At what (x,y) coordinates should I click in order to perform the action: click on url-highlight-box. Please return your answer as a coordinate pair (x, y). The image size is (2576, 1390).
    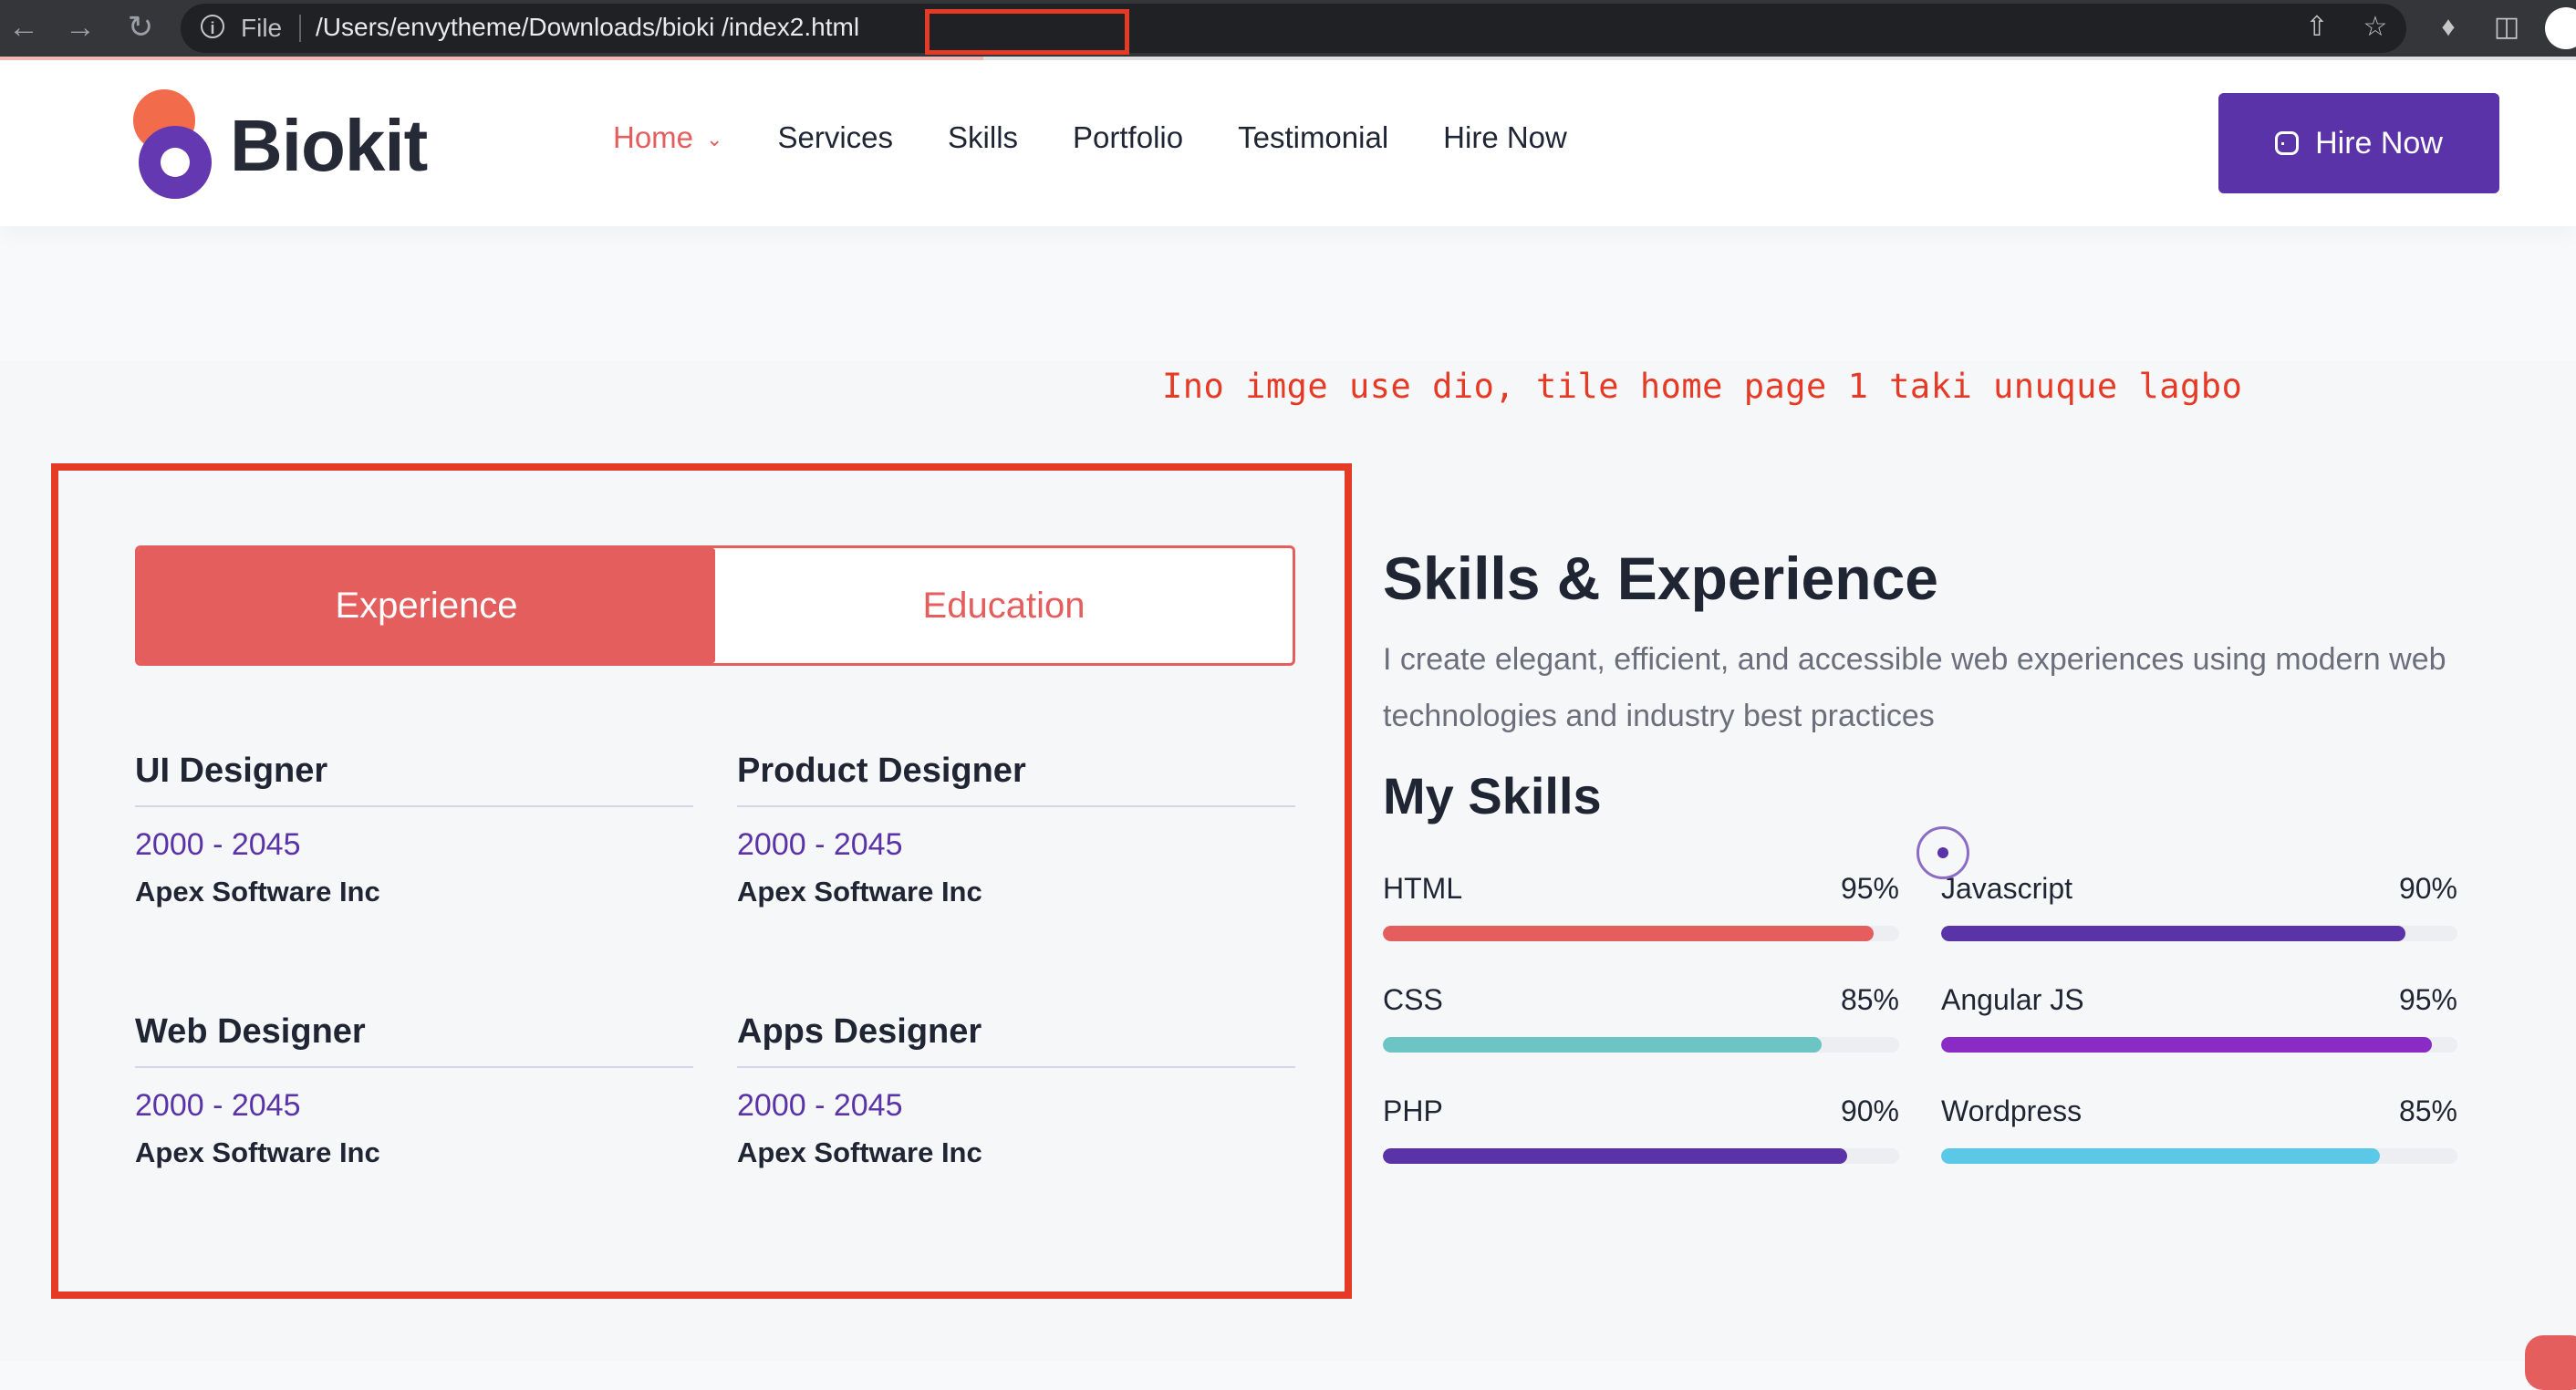
    Looking at the image, I should click on (1027, 32).